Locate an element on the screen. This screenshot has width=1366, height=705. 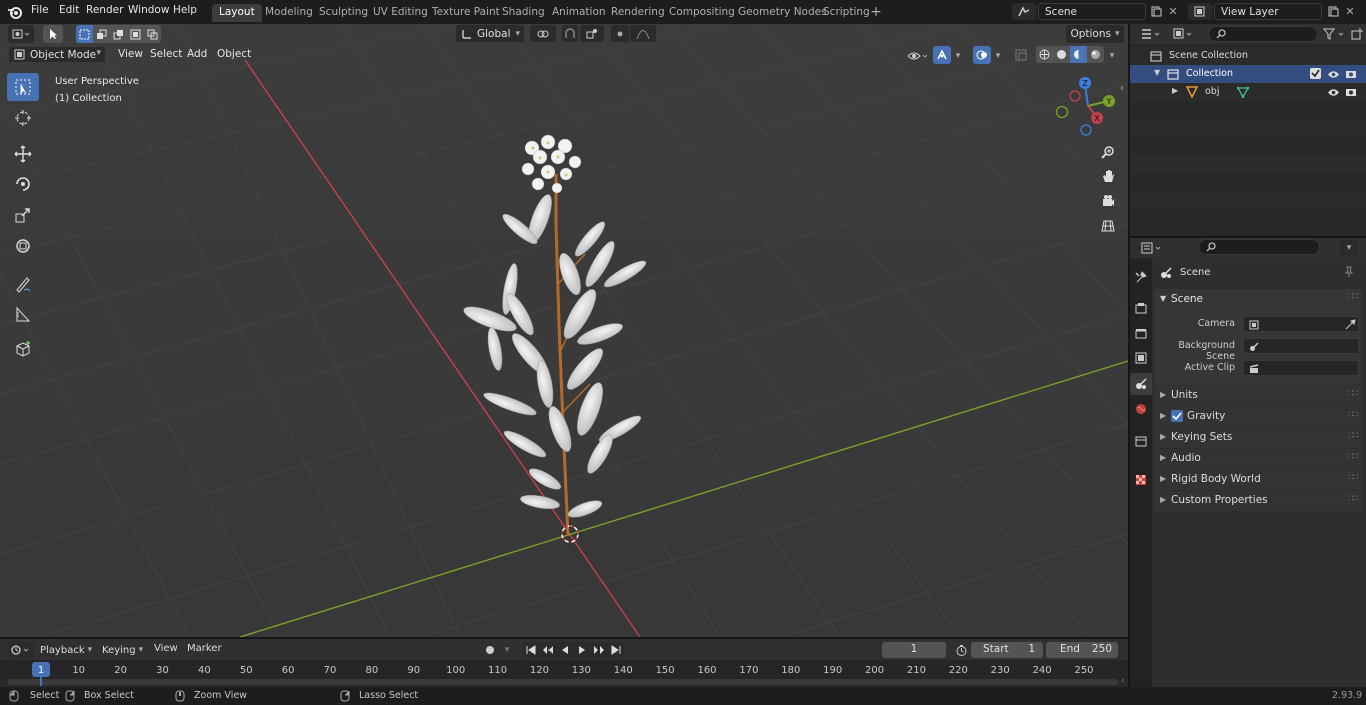
gizmo-toggle-icon is located at coordinates (942, 55).